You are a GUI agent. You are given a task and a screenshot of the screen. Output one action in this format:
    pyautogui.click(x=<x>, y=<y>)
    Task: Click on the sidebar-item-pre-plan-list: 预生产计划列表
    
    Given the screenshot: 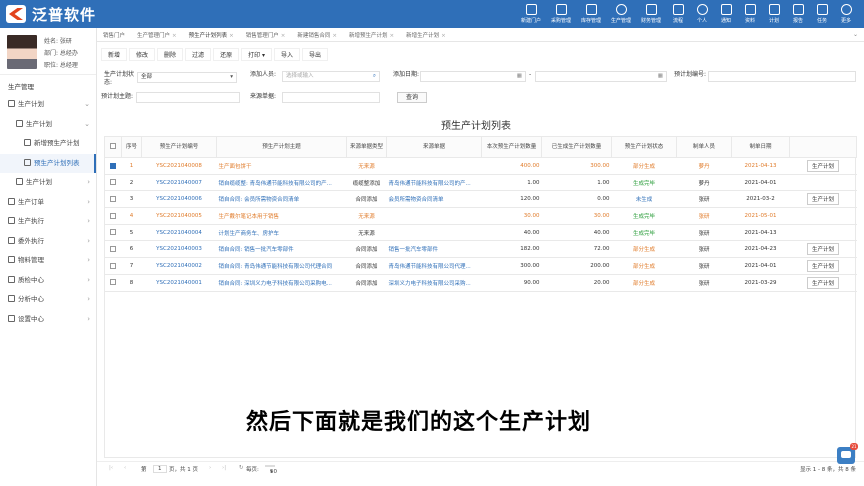 What is the action you would take?
    pyautogui.click(x=48, y=163)
    